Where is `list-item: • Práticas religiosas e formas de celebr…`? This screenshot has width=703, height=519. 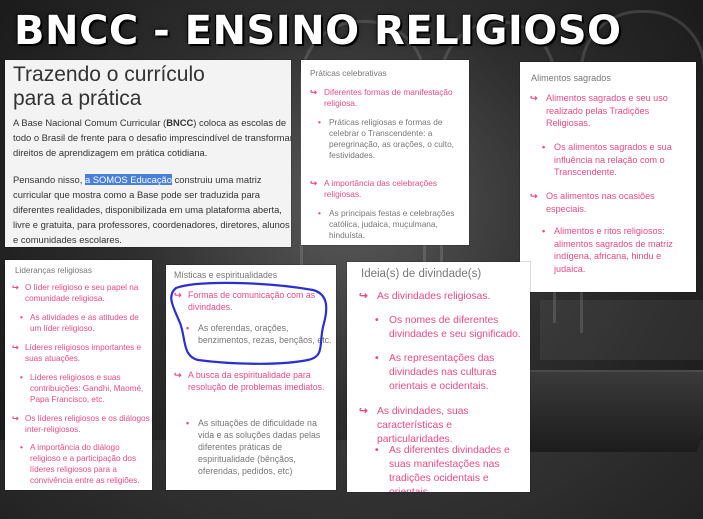 list-item: • Práticas religiosas e formas de celebr… is located at coordinates (386, 138).